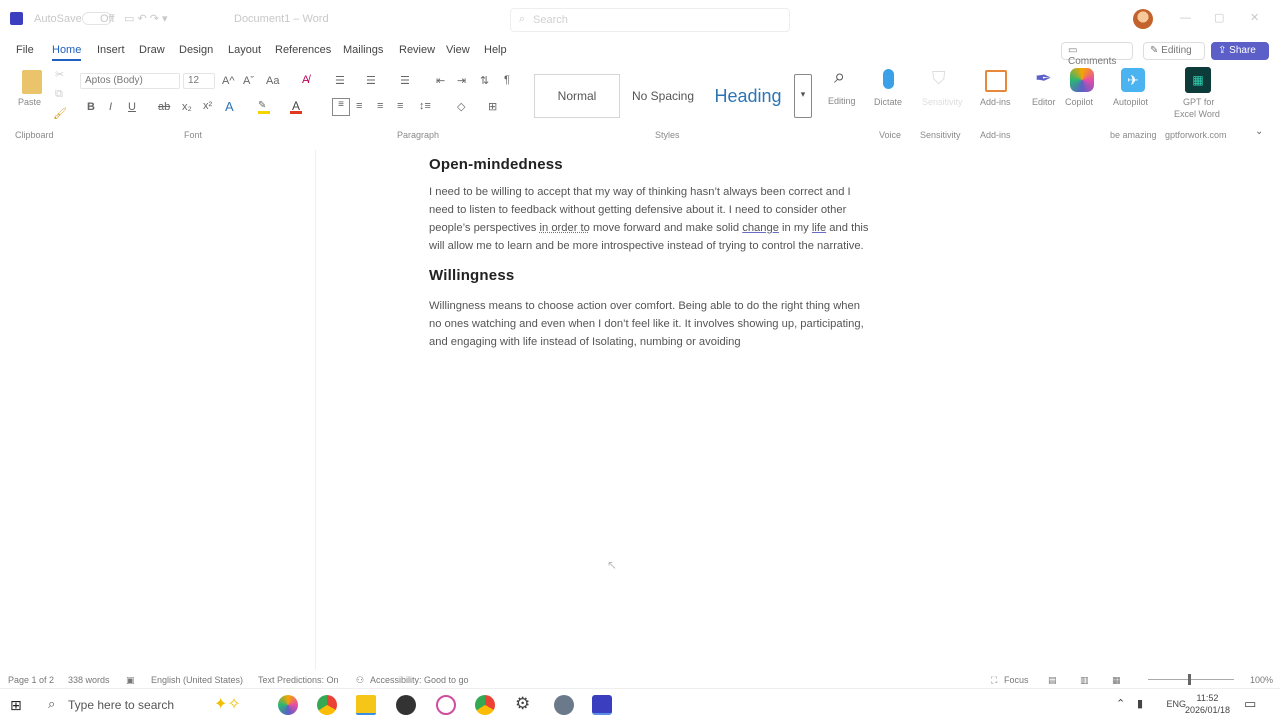 The image size is (1280, 720). I want to click on accessibility-status: Accessibility: Good to go, so click(419, 680).